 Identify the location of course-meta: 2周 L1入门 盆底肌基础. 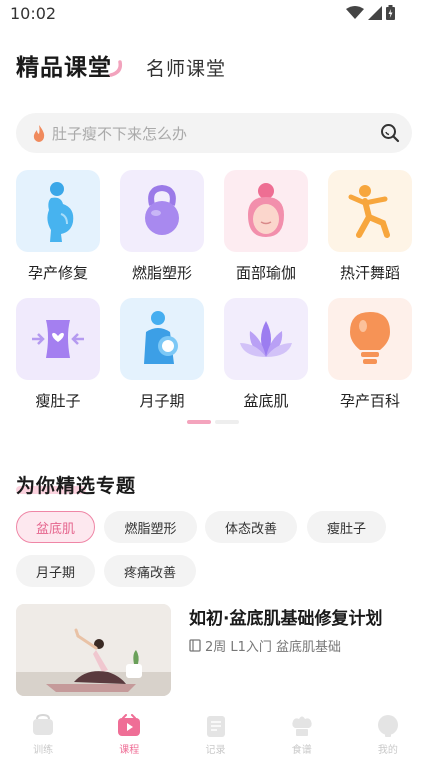
(265, 645).